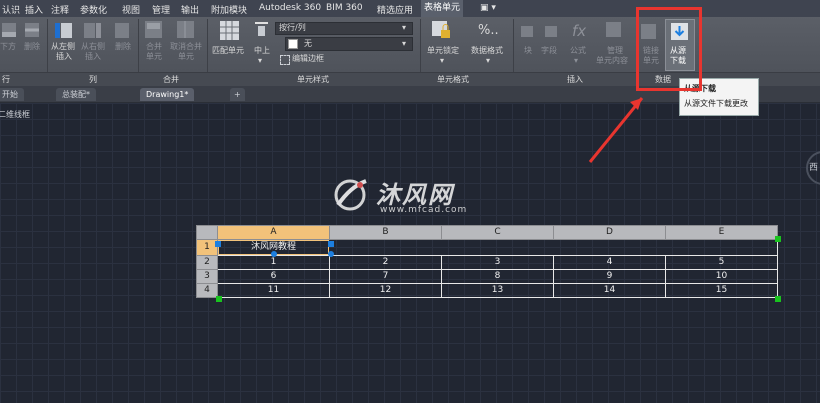 The width and height of the screenshot is (820, 403). I want to click on formula-icon: fx, so click(579, 31).